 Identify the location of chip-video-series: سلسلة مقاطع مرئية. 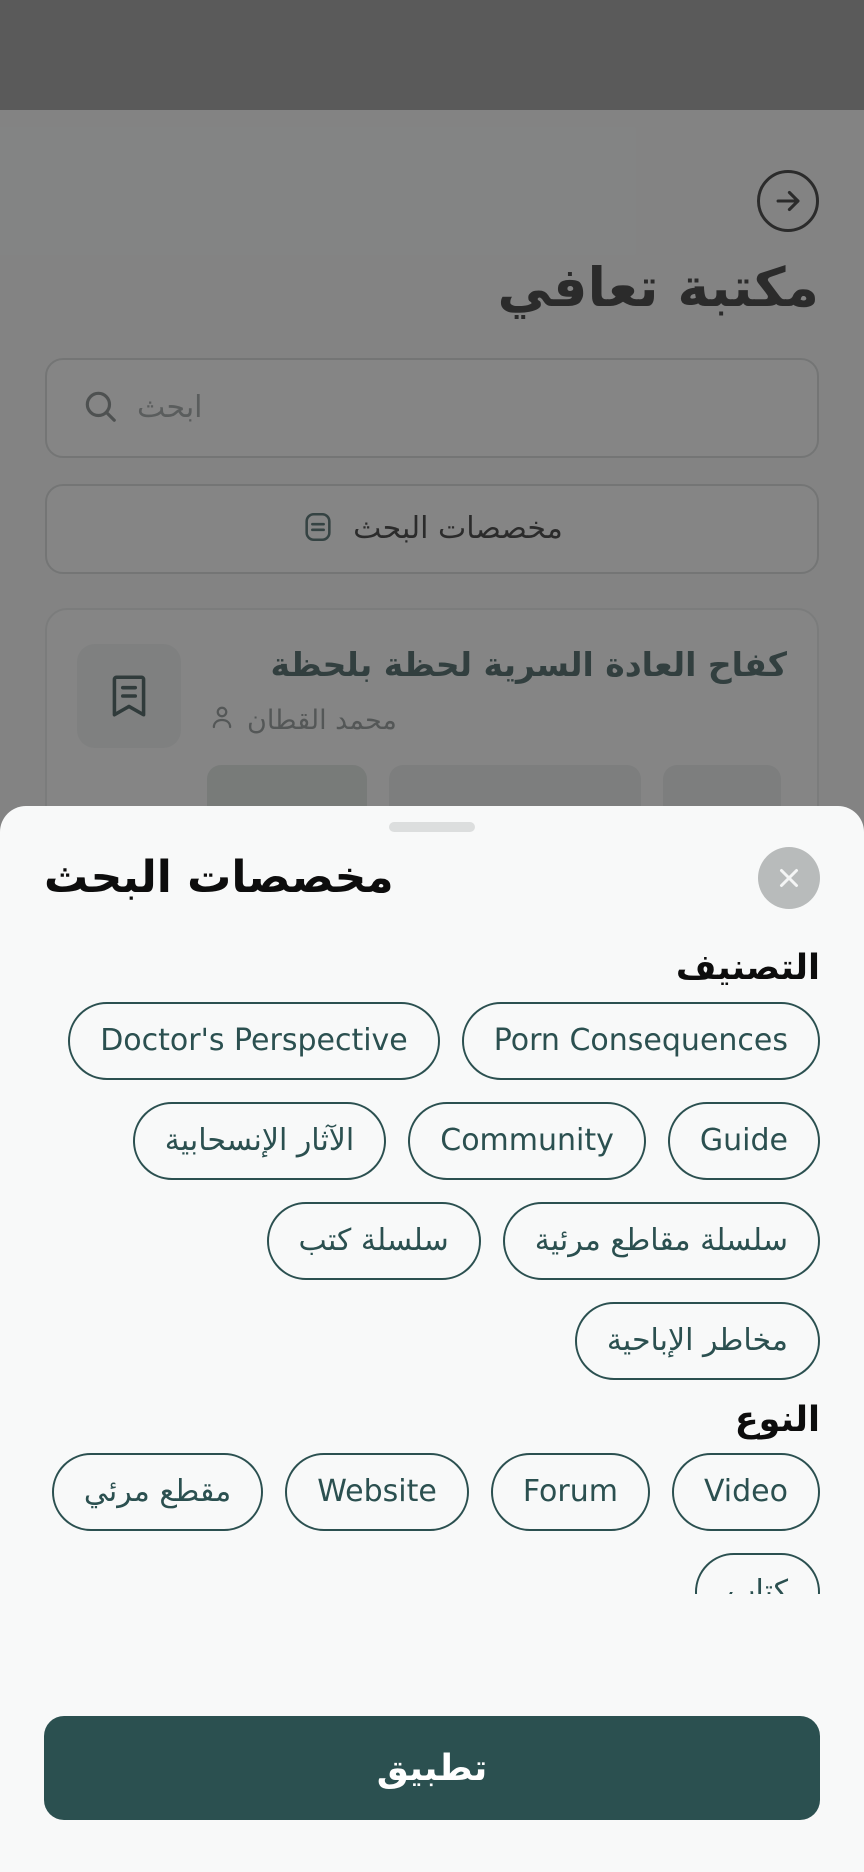
(661, 1240).